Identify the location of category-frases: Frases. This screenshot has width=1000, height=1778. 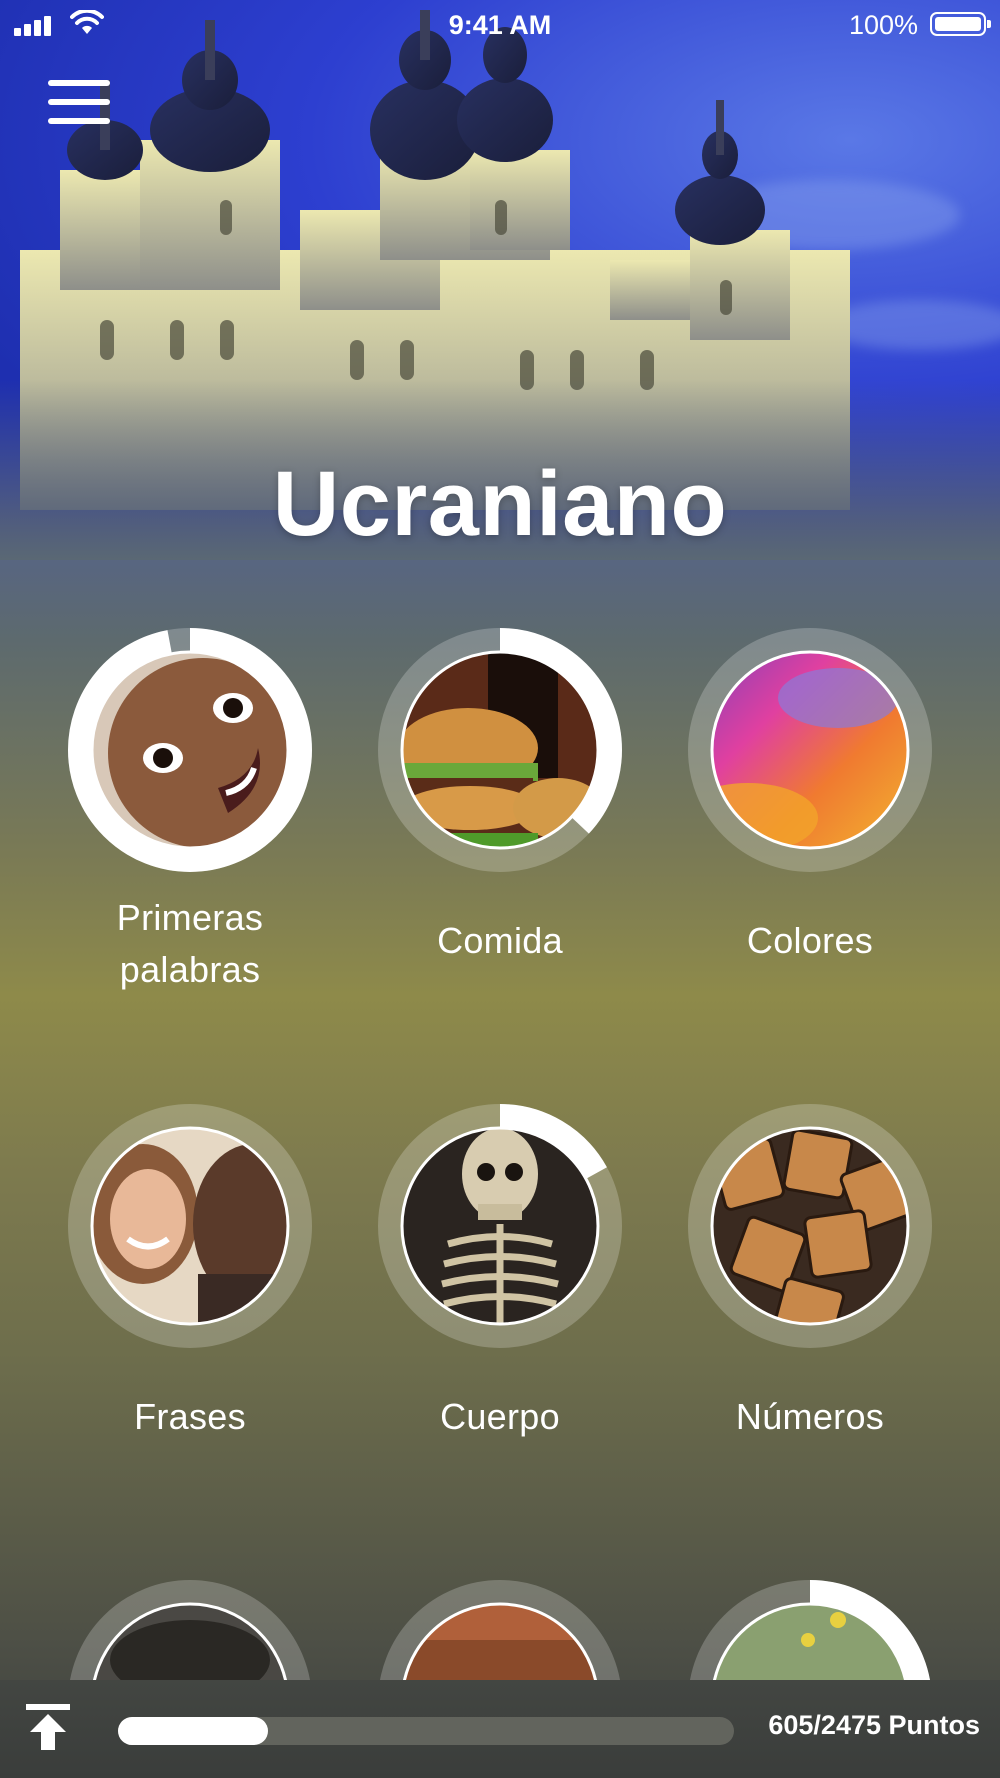
(190, 1273).